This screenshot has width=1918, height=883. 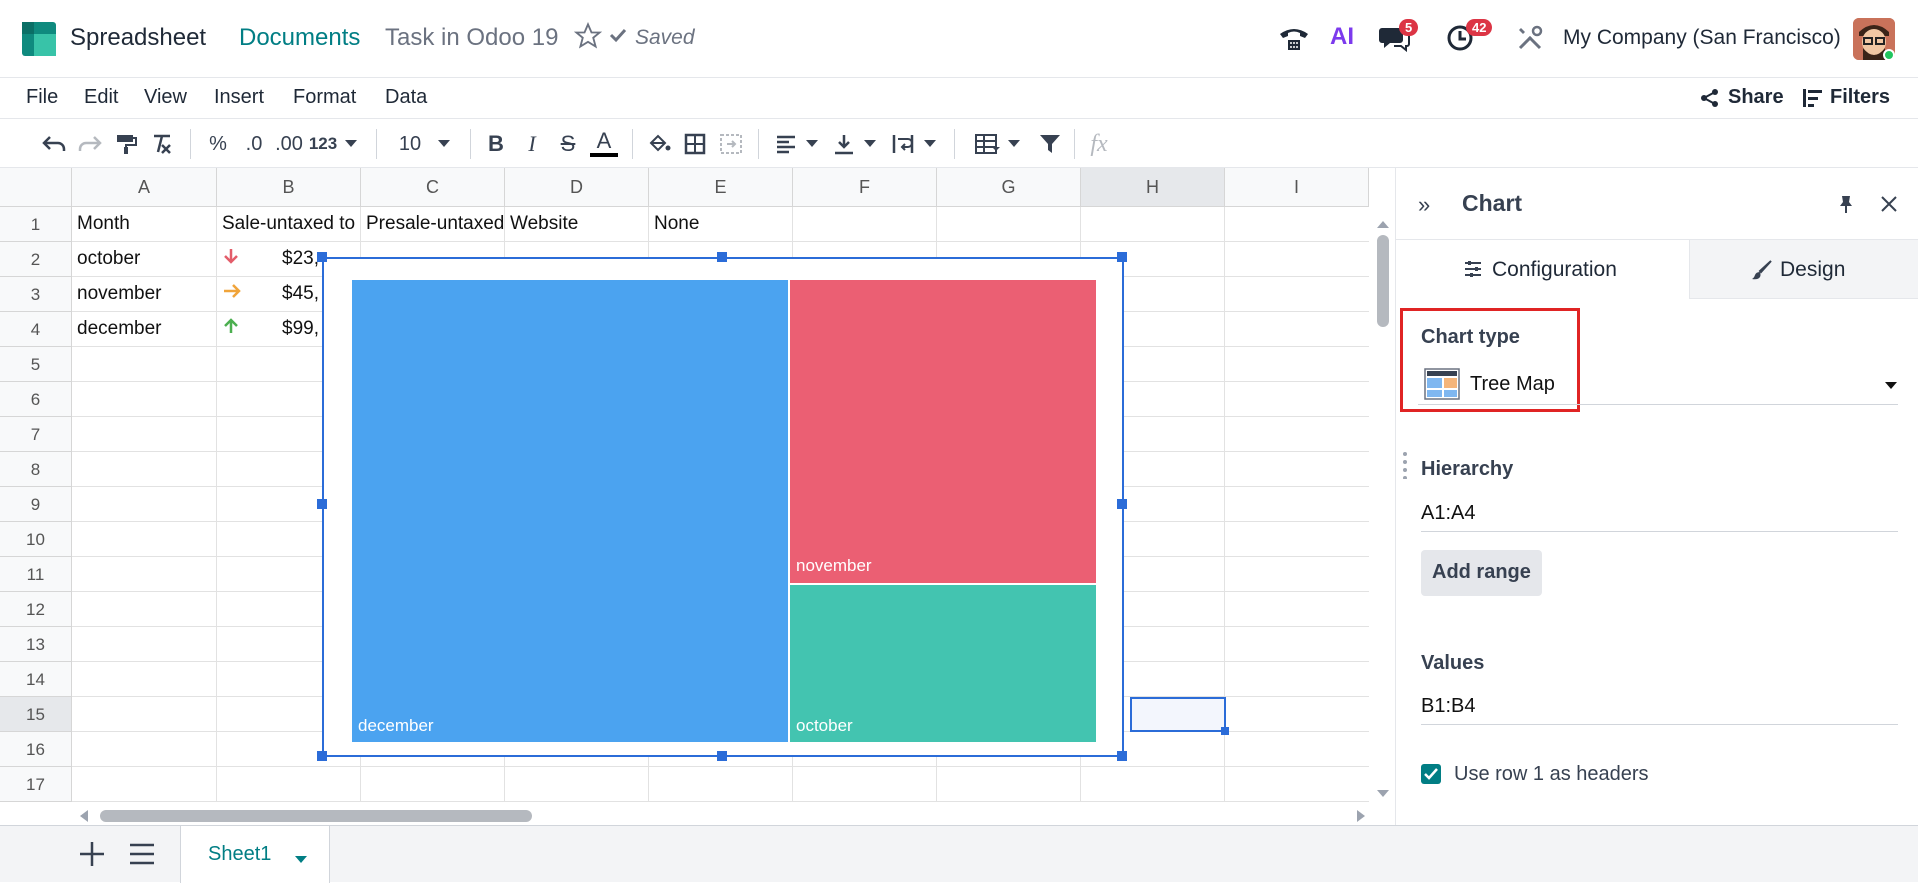 What do you see at coordinates (142, 856) in the screenshot?
I see `sheet-list-icon` at bounding box center [142, 856].